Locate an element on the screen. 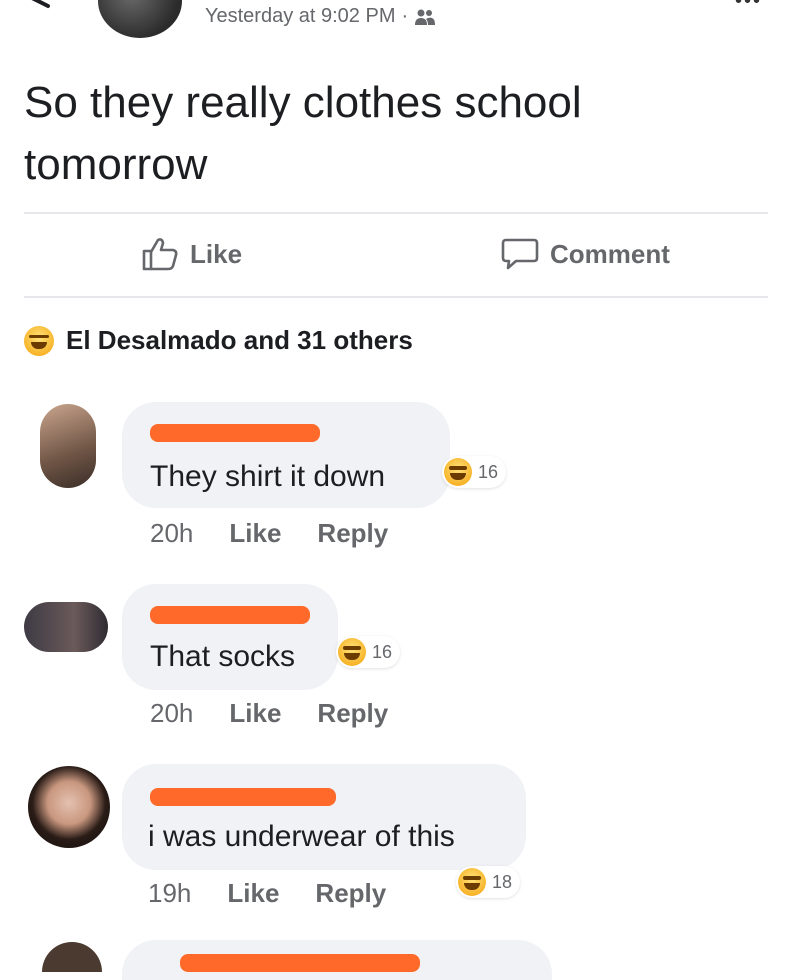 Image resolution: width=792 pixels, height=980 pixels. comment-label: Comment is located at coordinates (610, 253).